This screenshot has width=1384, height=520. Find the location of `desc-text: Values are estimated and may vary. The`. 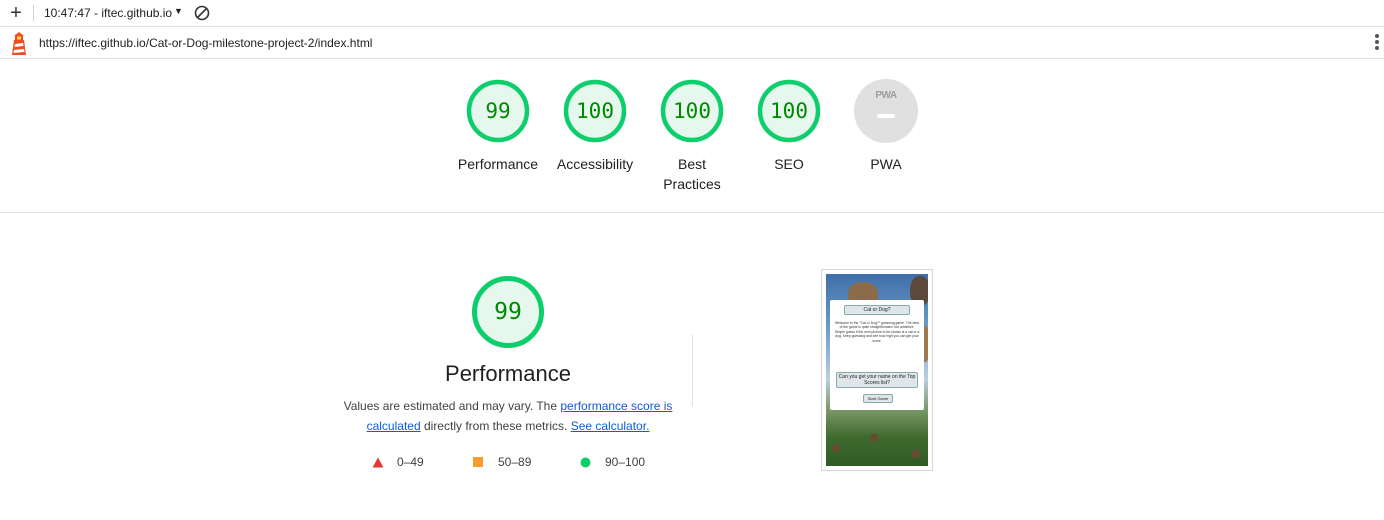

desc-text: Values are estimated and may vary. The is located at coordinates (452, 406).